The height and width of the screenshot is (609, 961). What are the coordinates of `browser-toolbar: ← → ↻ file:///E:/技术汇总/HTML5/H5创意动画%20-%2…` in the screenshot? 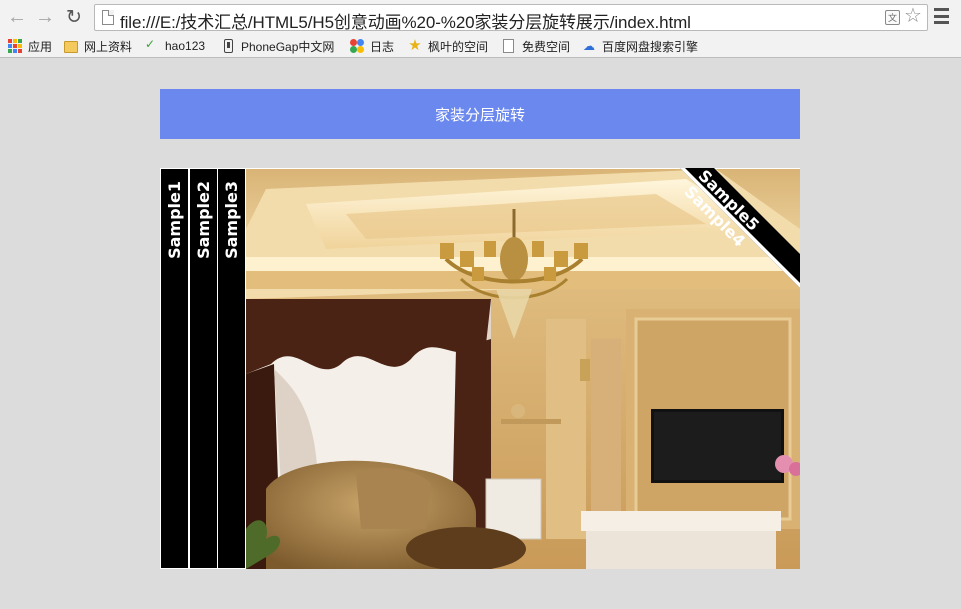 It's located at (480, 17).